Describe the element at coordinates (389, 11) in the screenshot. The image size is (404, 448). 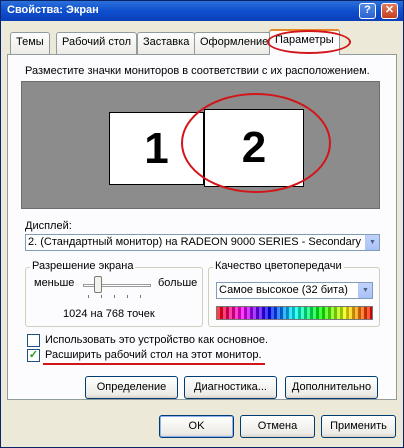
I see `close-button: ✕` at that location.